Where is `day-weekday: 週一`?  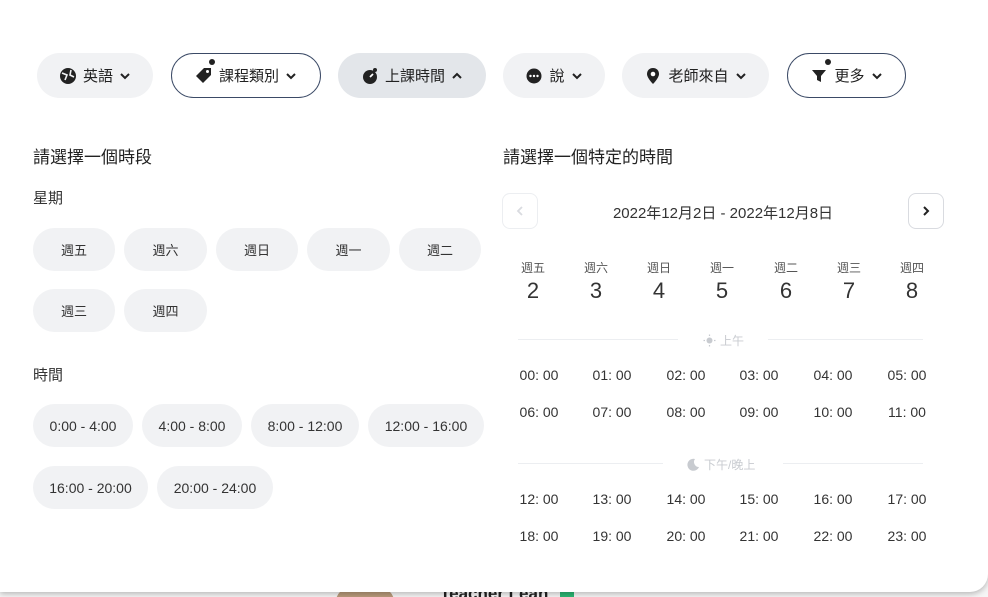 day-weekday: 週一 is located at coordinates (721, 268).